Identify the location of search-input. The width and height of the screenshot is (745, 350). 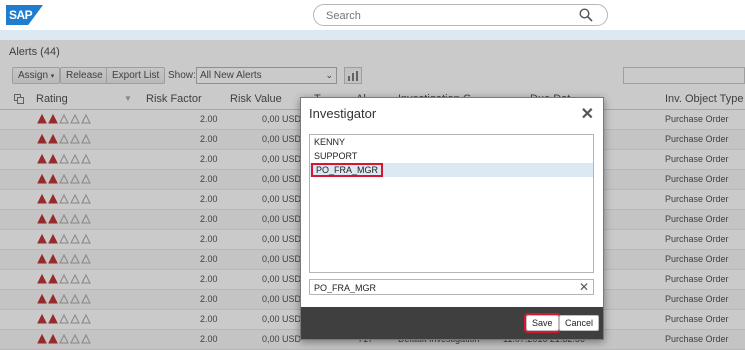
(446, 15).